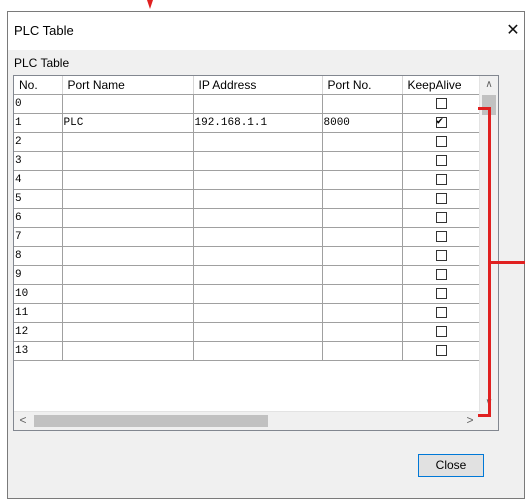 This screenshot has width=525, height=499. Describe the element at coordinates (362, 85) in the screenshot. I see `column-header-port-no: Port No.` at that location.